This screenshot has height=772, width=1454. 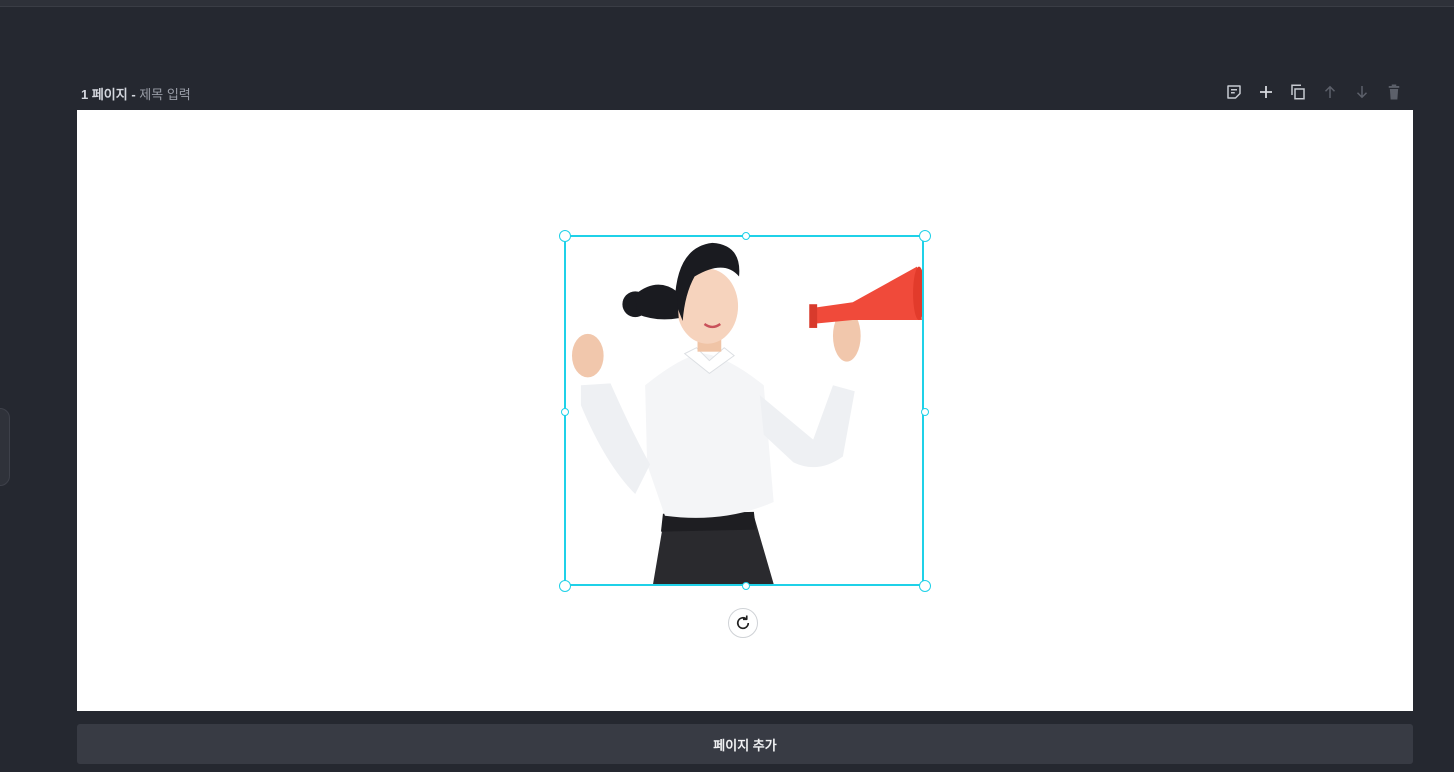 I want to click on move-page-up-button, so click(x=1330, y=92).